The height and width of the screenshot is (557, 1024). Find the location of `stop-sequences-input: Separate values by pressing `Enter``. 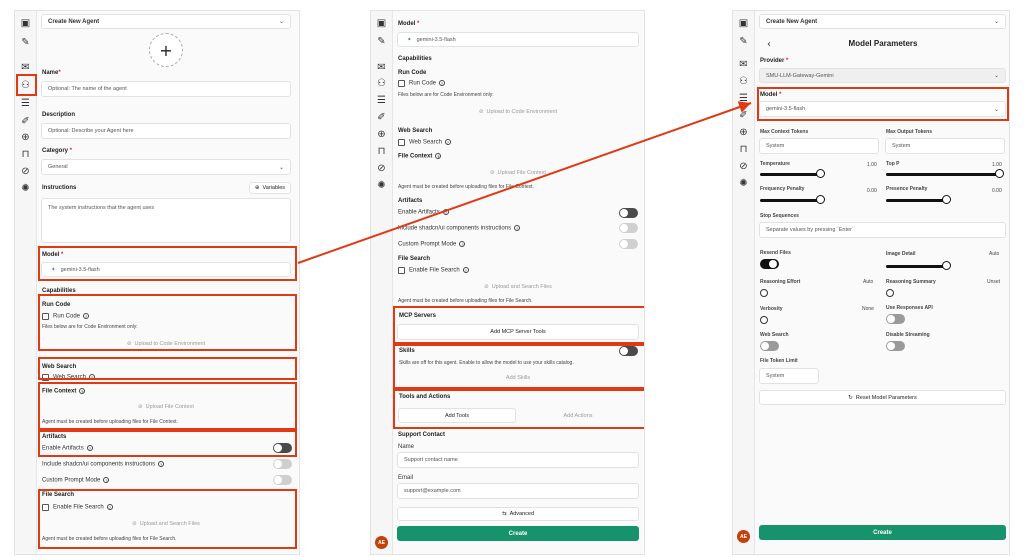

stop-sequences-input: Separate values by pressing `Enter` is located at coordinates (882, 230).